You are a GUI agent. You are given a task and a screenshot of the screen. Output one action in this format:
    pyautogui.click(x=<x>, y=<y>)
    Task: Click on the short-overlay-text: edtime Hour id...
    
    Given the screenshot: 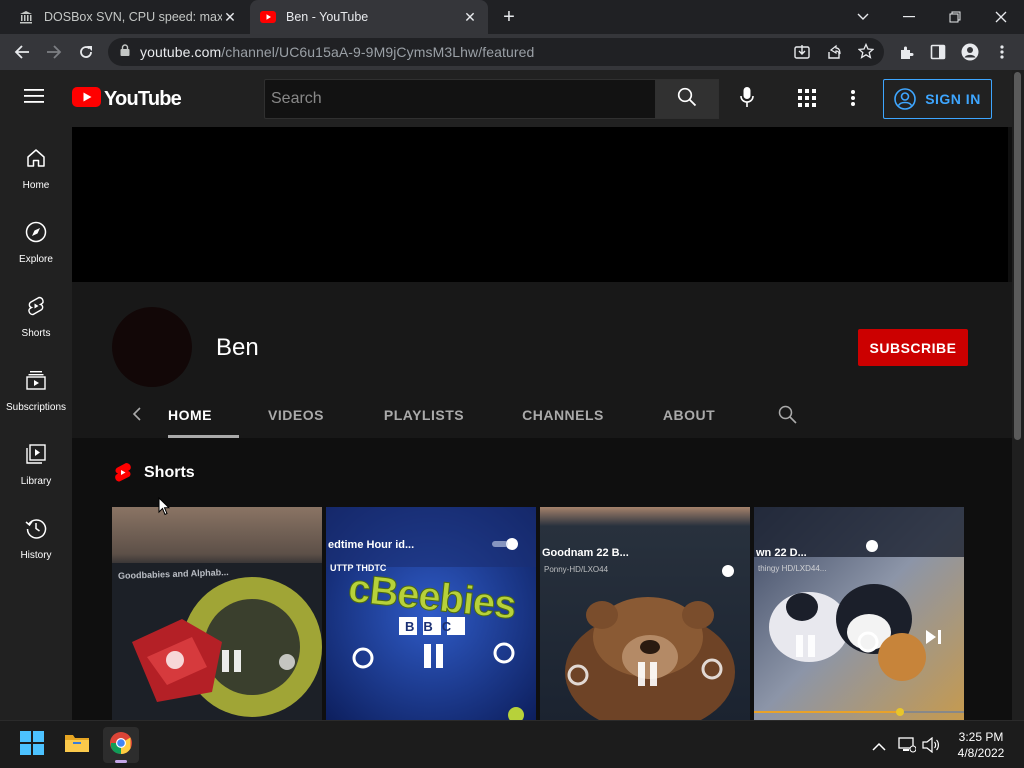 What is the action you would take?
    pyautogui.click(x=371, y=545)
    